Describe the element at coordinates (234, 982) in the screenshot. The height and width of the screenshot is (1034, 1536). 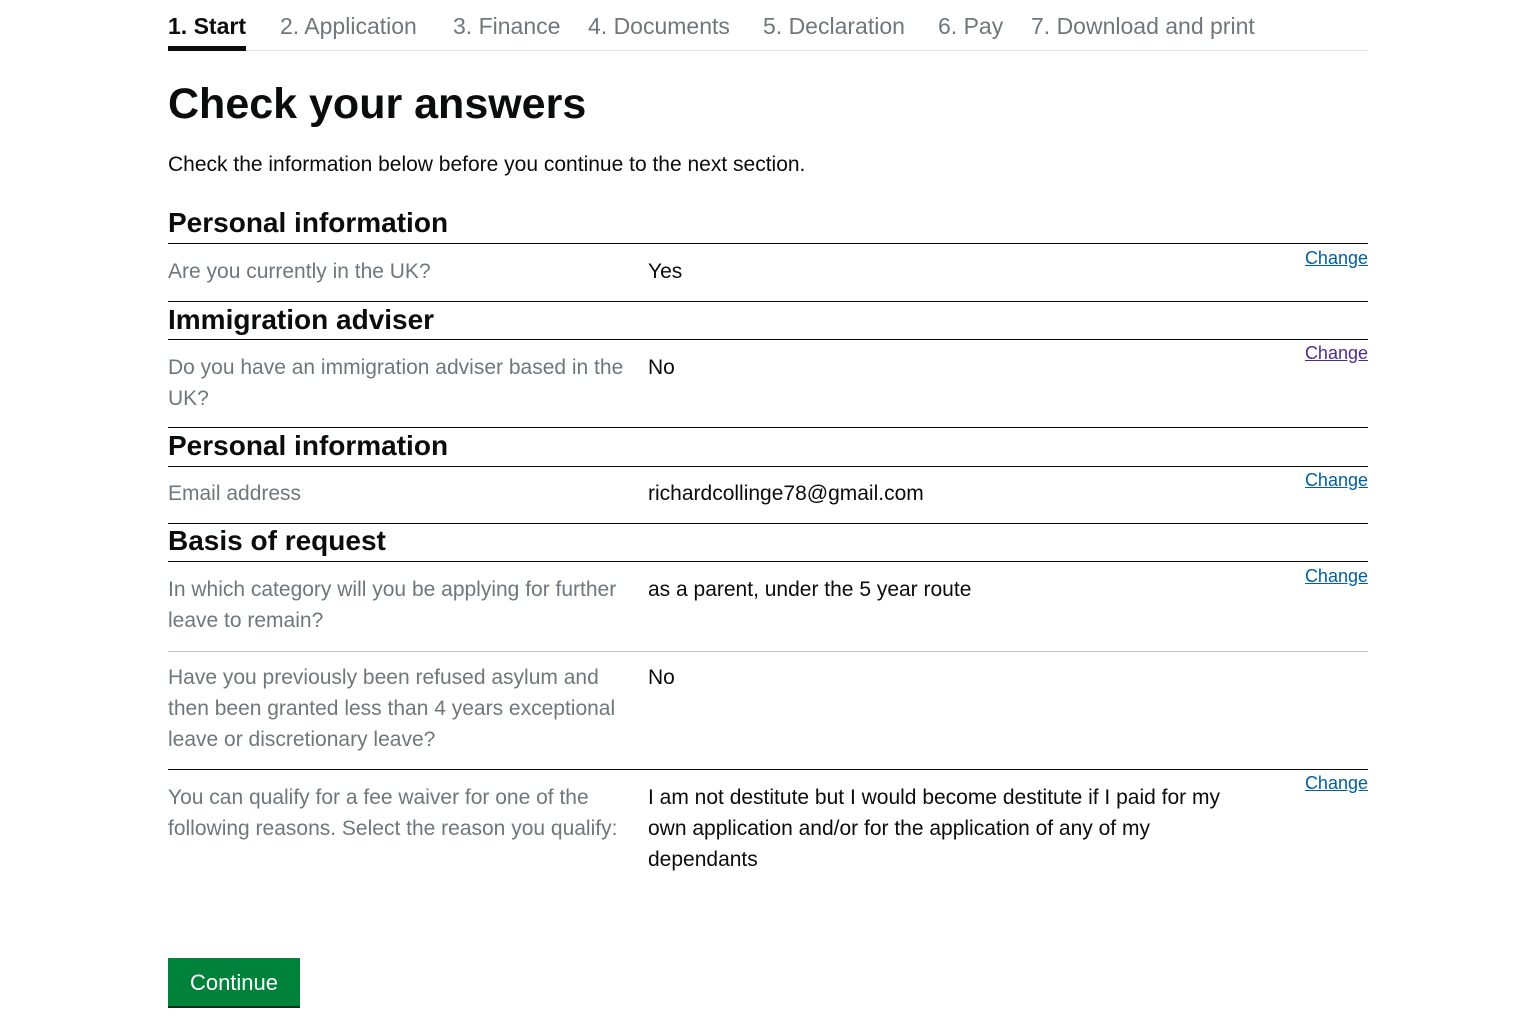
I see `continue-button: Continue` at that location.